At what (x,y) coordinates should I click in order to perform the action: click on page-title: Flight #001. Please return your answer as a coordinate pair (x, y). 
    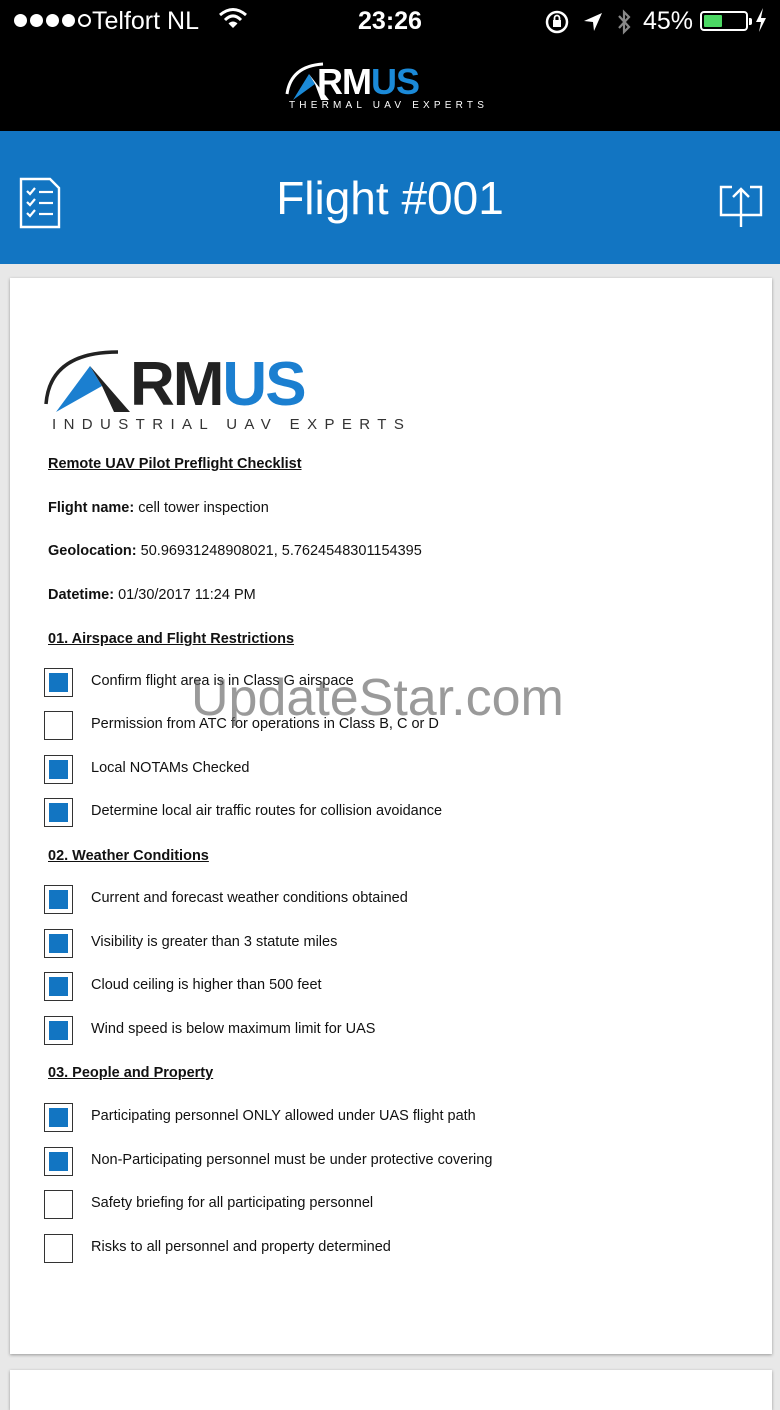
    Looking at the image, I should click on (390, 198).